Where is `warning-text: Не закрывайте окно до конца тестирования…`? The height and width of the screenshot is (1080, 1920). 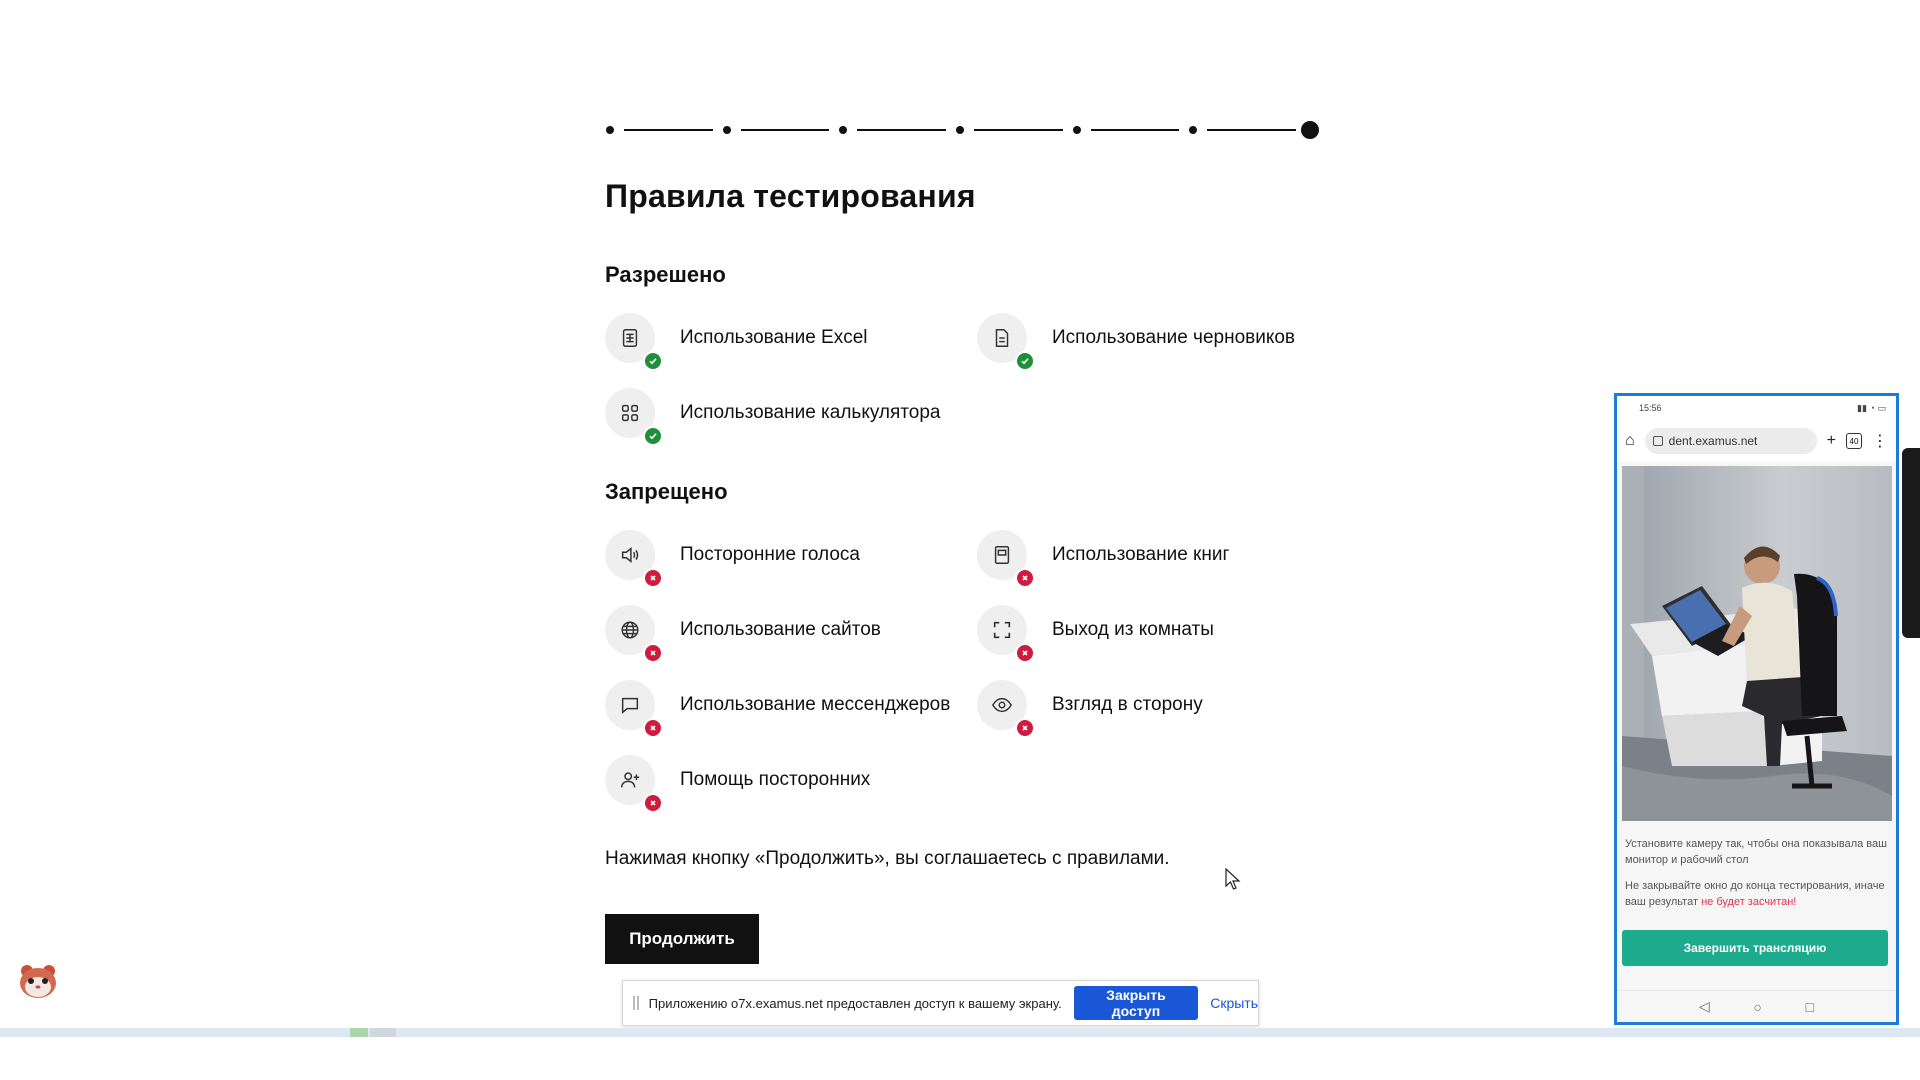 warning-text: Не закрывайте окно до конца тестирования… is located at coordinates (1756, 894).